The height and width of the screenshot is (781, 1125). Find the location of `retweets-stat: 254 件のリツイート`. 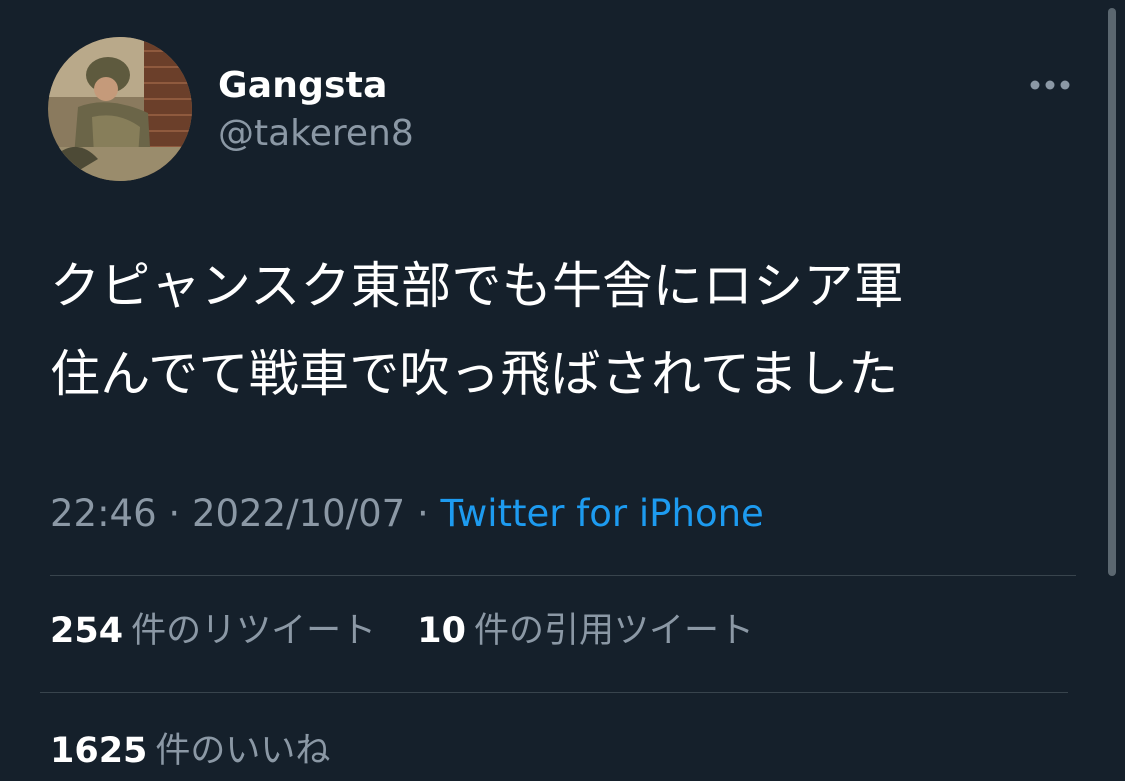

retweets-stat: 254 件のリツイート is located at coordinates (213, 631).